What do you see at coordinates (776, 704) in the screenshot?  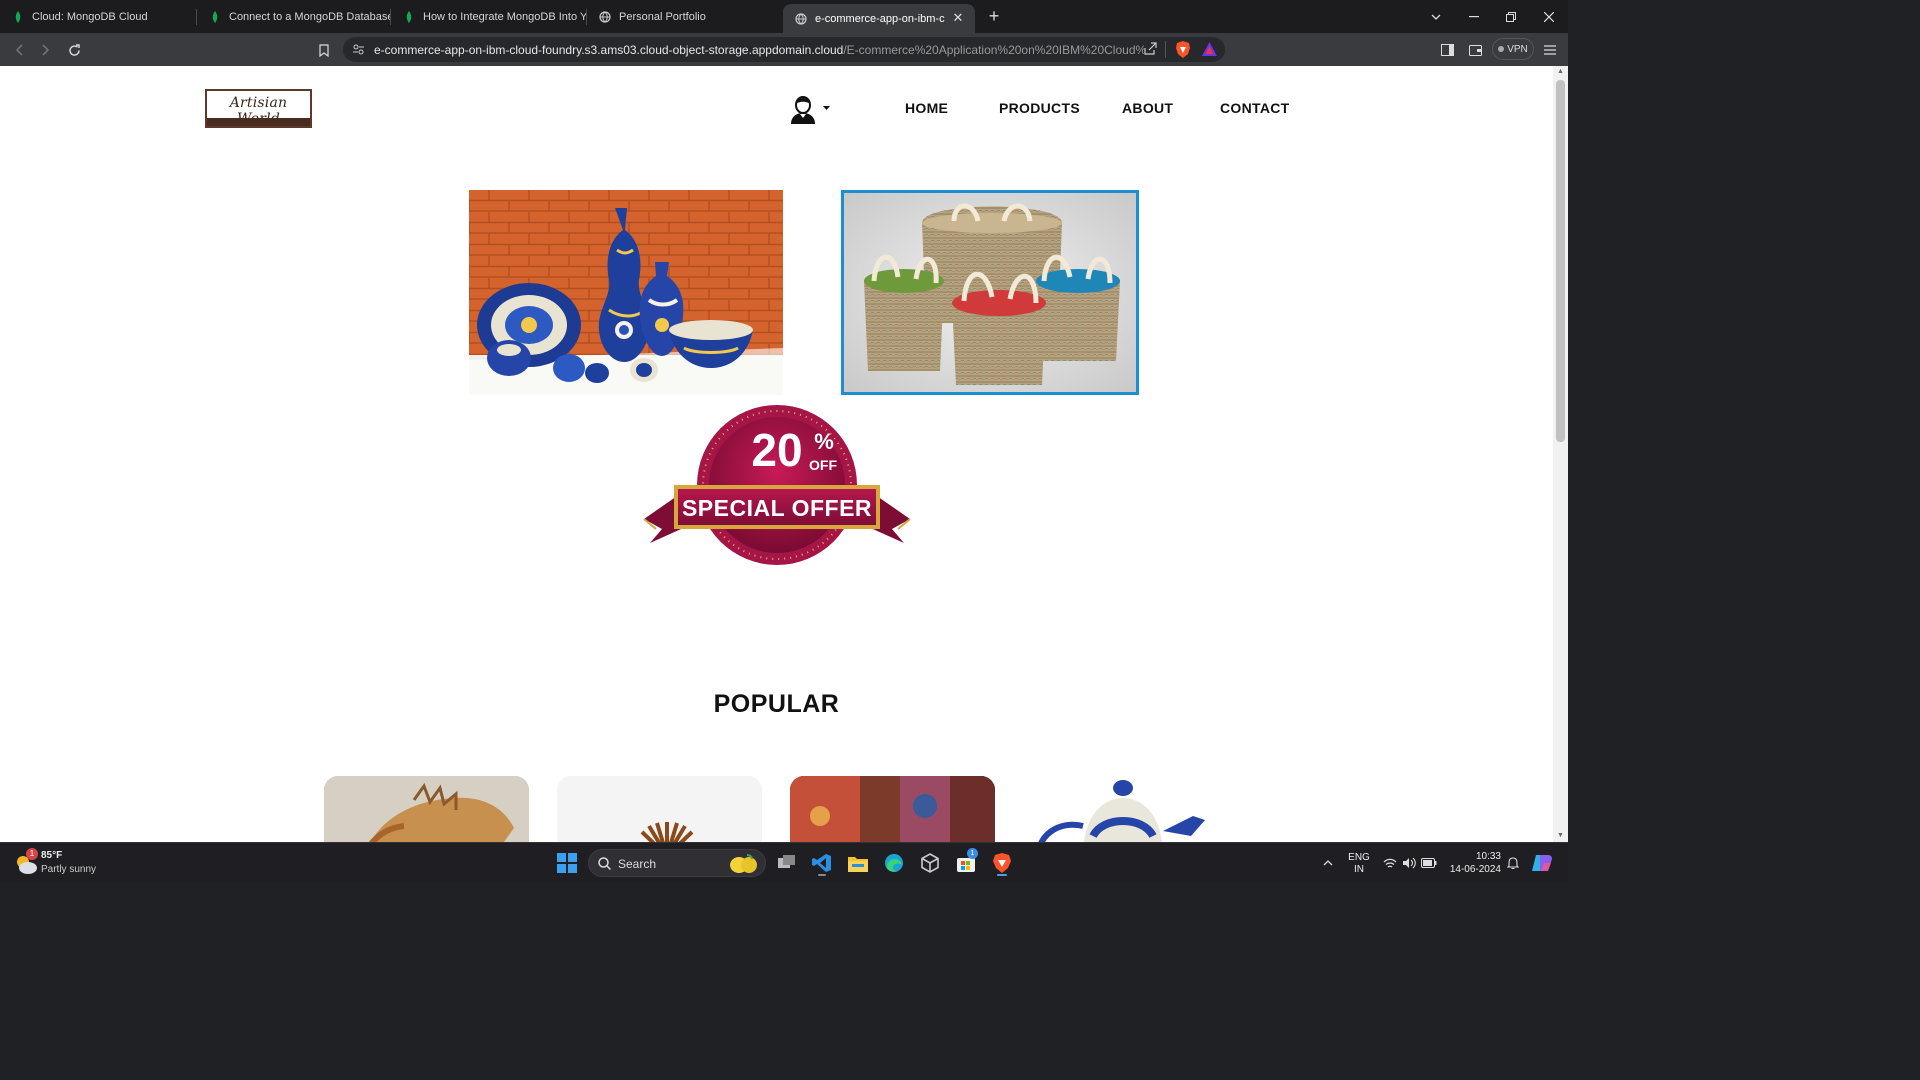 I see `popular-section-title: POPULAR` at bounding box center [776, 704].